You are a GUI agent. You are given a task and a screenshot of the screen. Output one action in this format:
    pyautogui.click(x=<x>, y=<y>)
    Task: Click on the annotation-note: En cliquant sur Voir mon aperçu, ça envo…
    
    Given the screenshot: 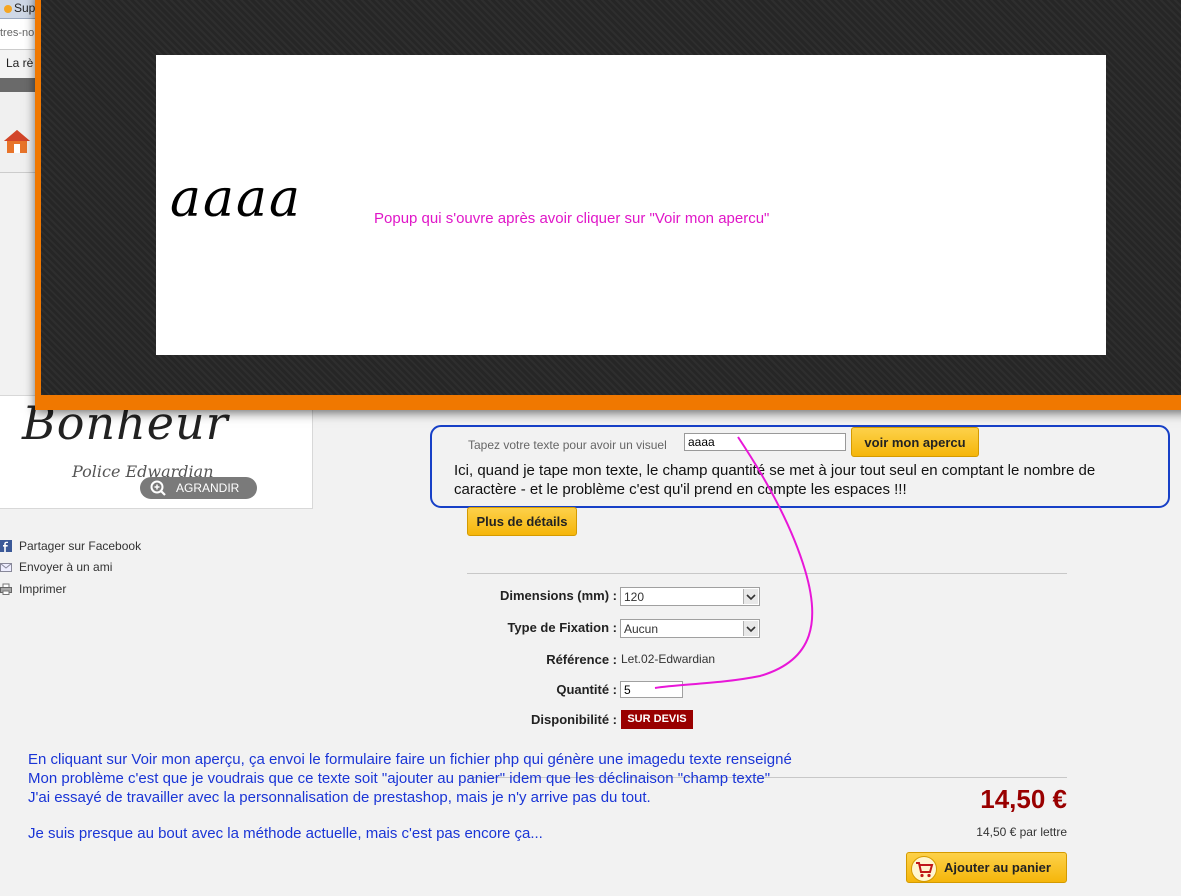 What is the action you would take?
    pyautogui.click(x=410, y=759)
    